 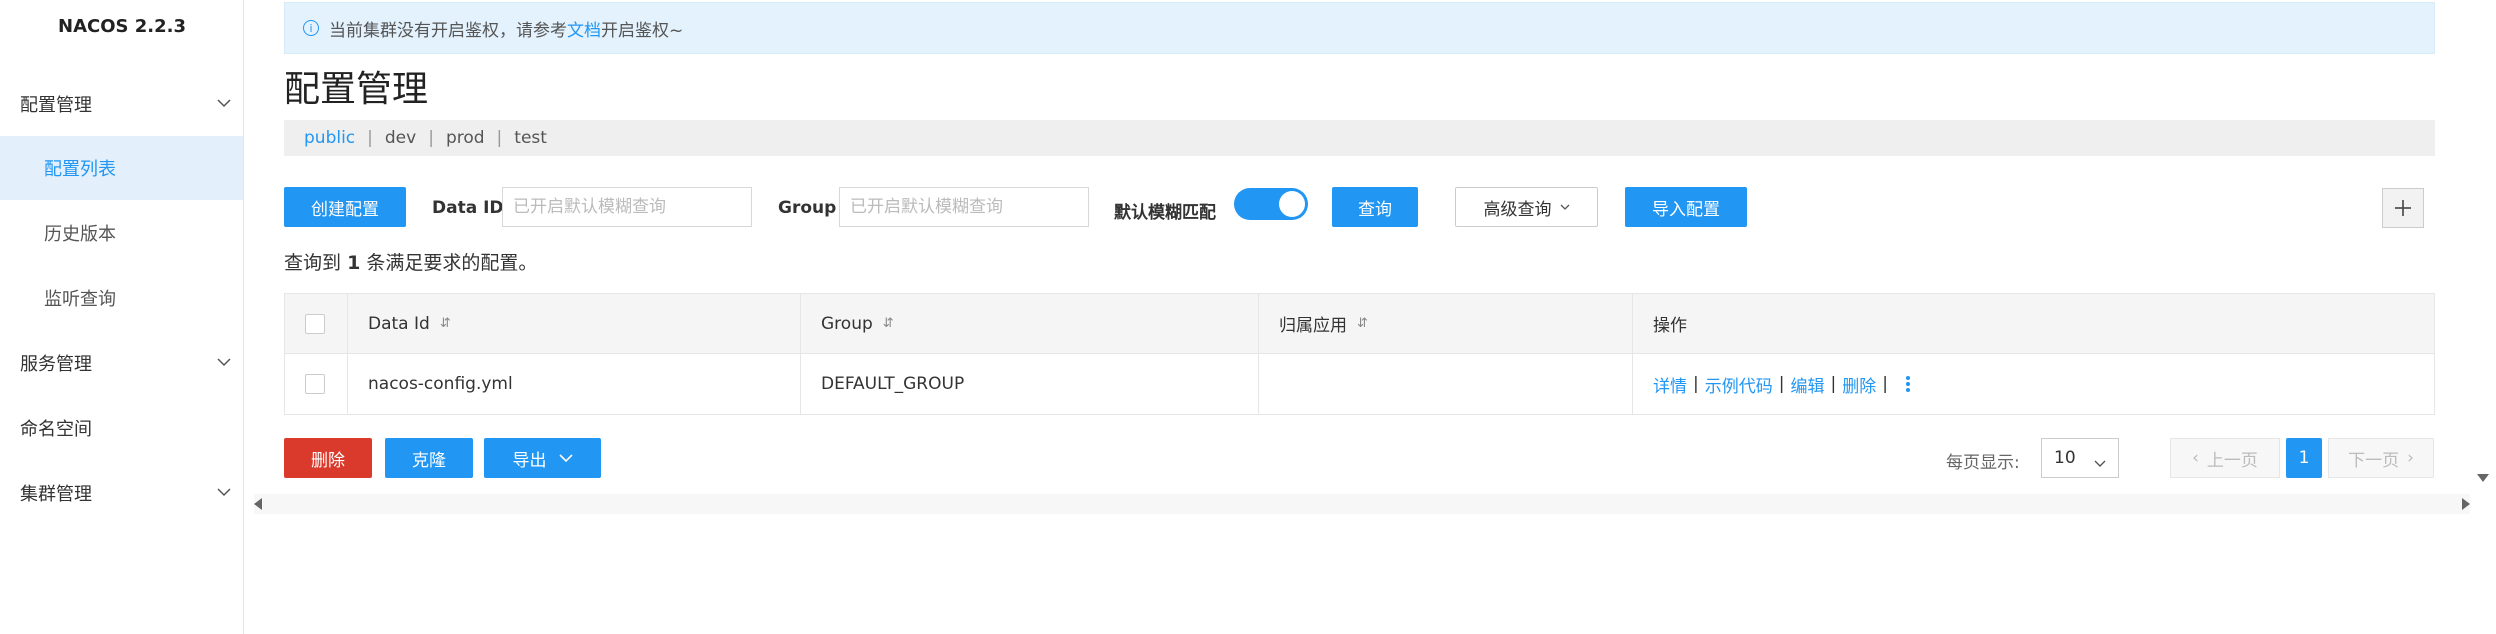 What do you see at coordinates (2410, 458) in the screenshot?
I see `chevron-right-icon: ›` at bounding box center [2410, 458].